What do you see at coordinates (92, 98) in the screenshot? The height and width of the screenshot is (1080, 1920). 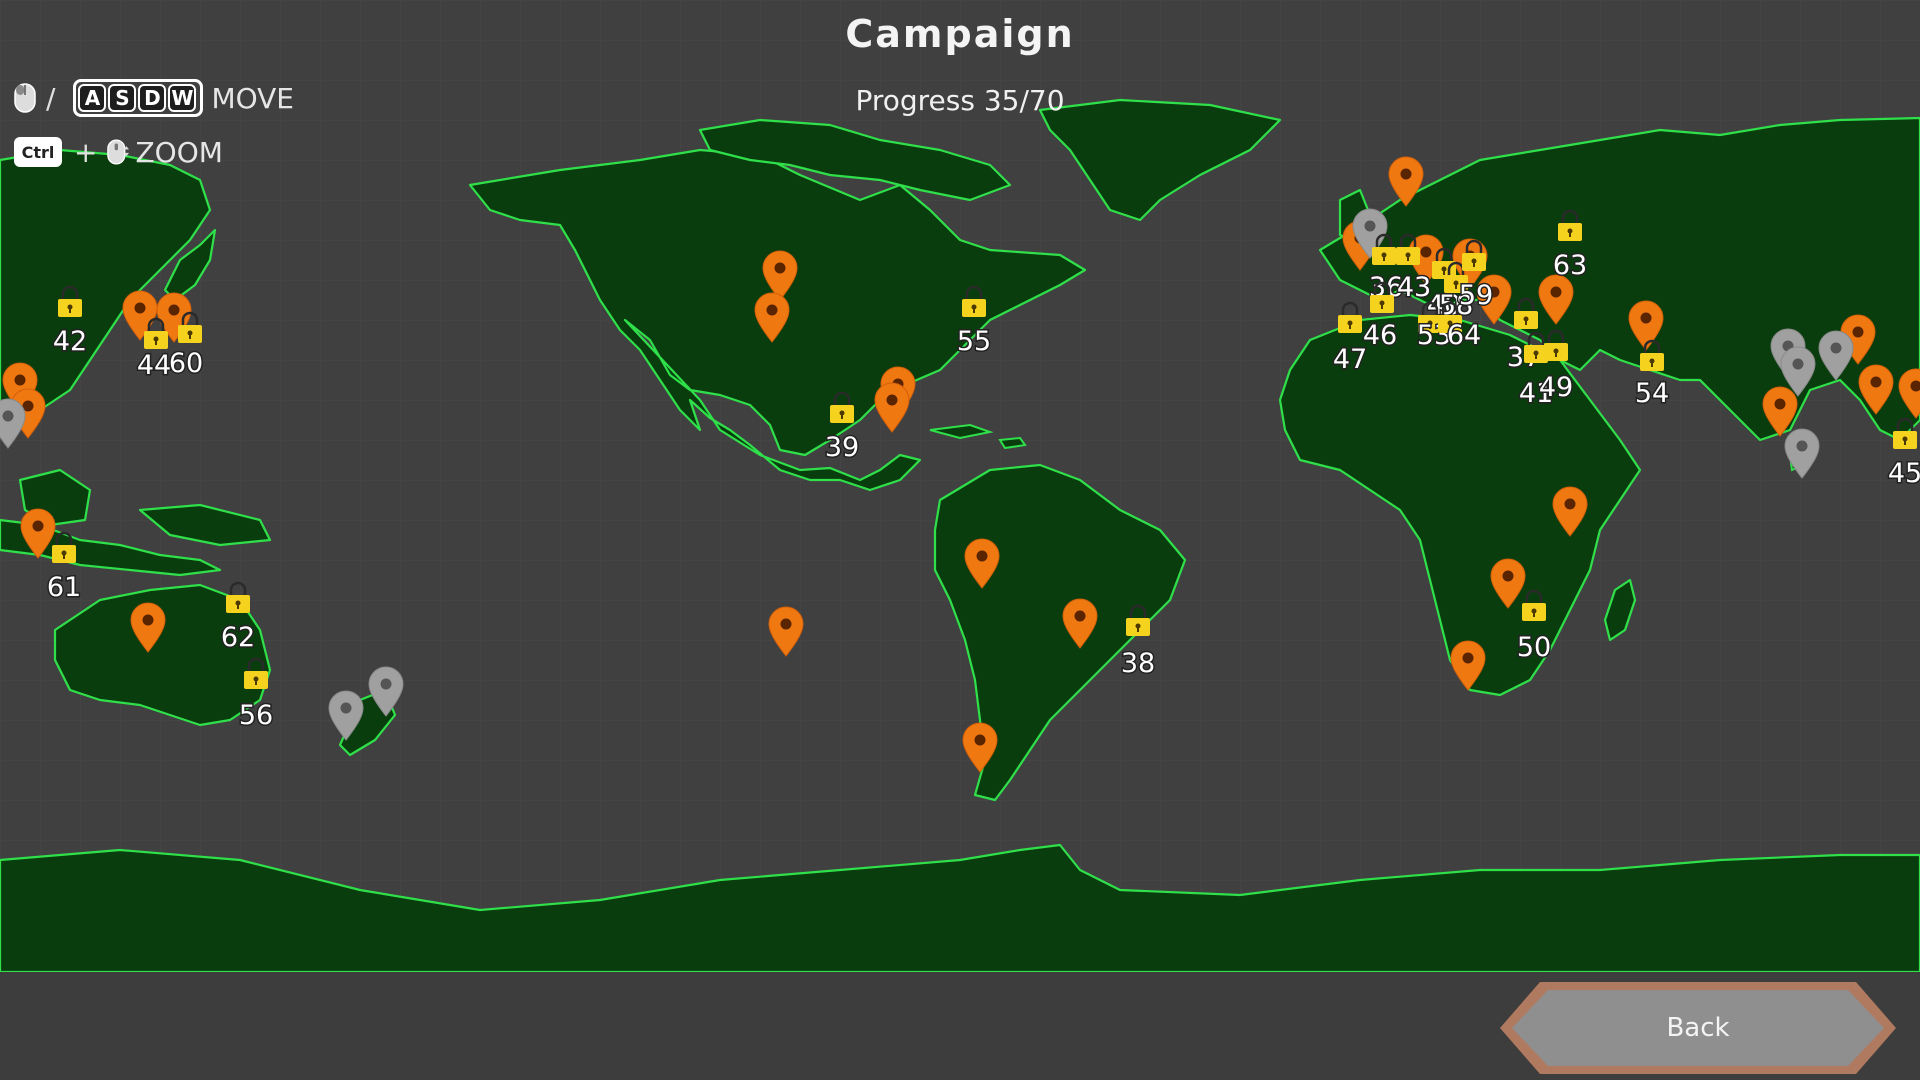 I see `key-a: A` at bounding box center [92, 98].